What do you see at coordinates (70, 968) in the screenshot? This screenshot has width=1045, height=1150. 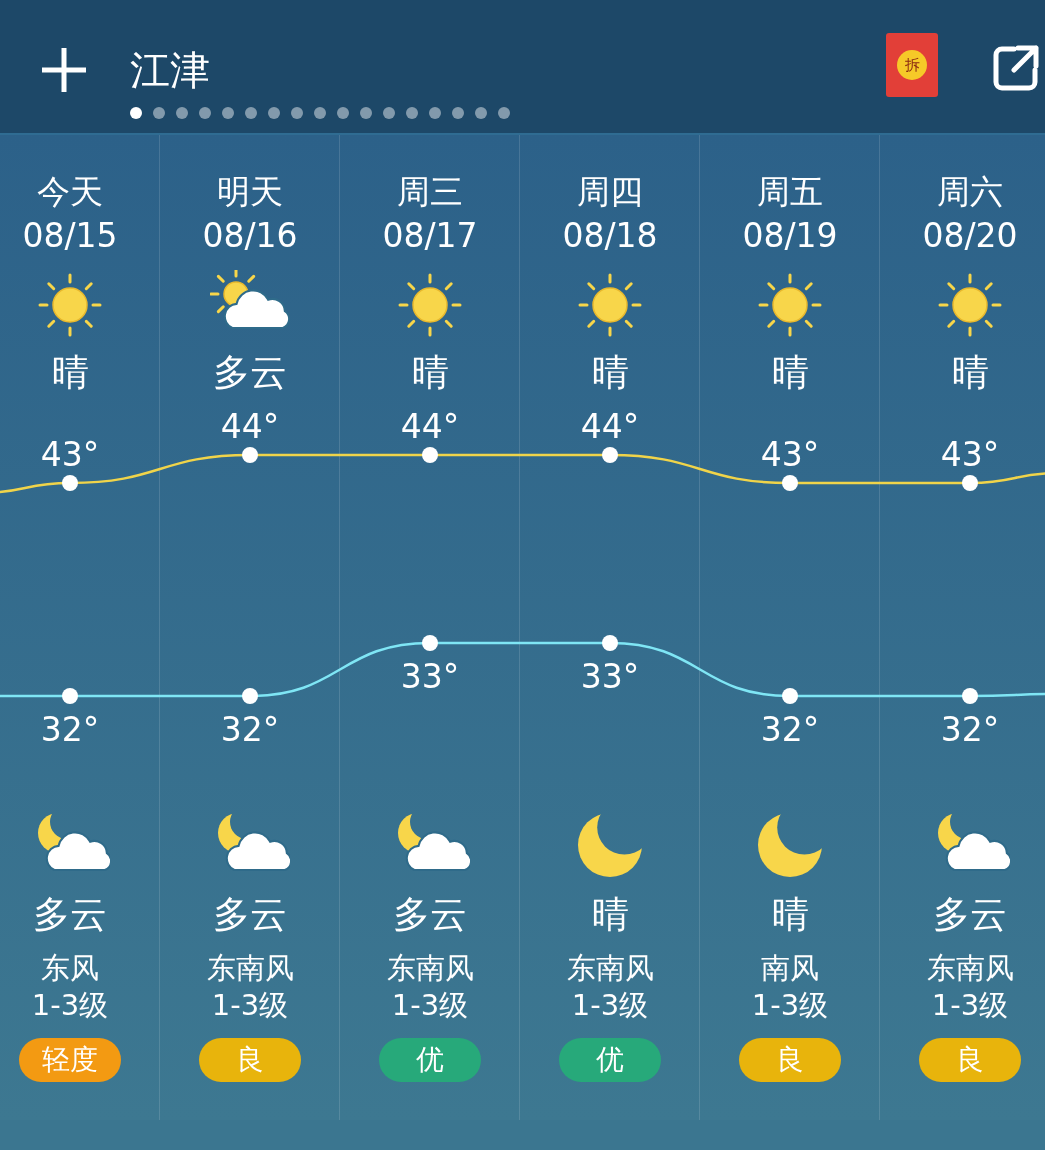 I see `wind-direction: 东风` at bounding box center [70, 968].